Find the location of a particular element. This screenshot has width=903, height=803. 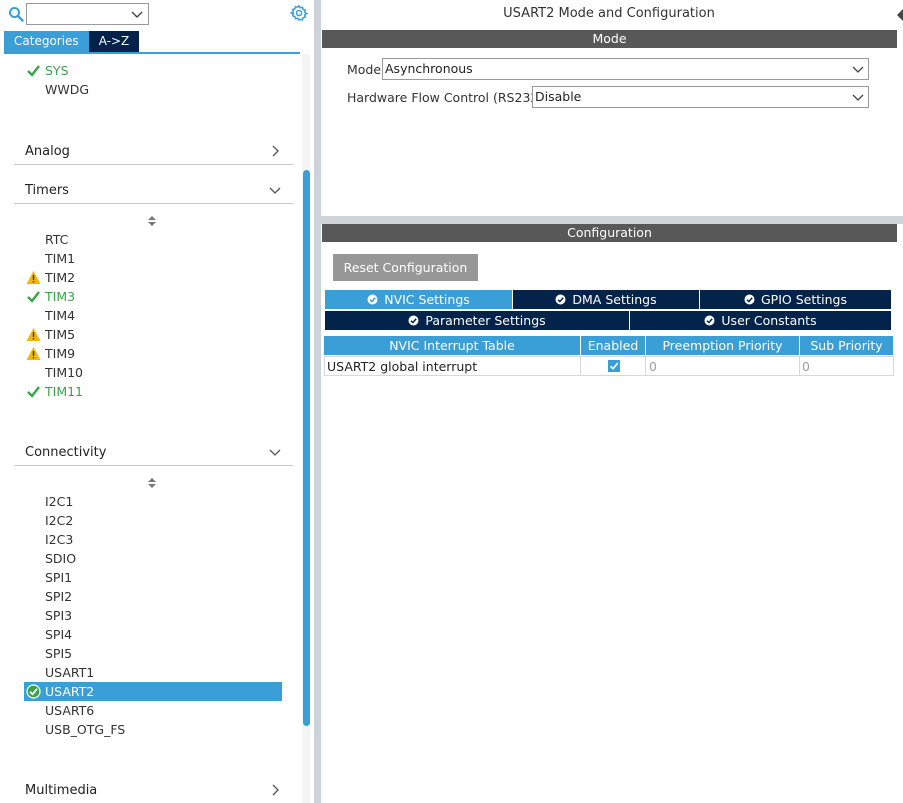

list-item-spi3: SPI3 is located at coordinates (153, 615).